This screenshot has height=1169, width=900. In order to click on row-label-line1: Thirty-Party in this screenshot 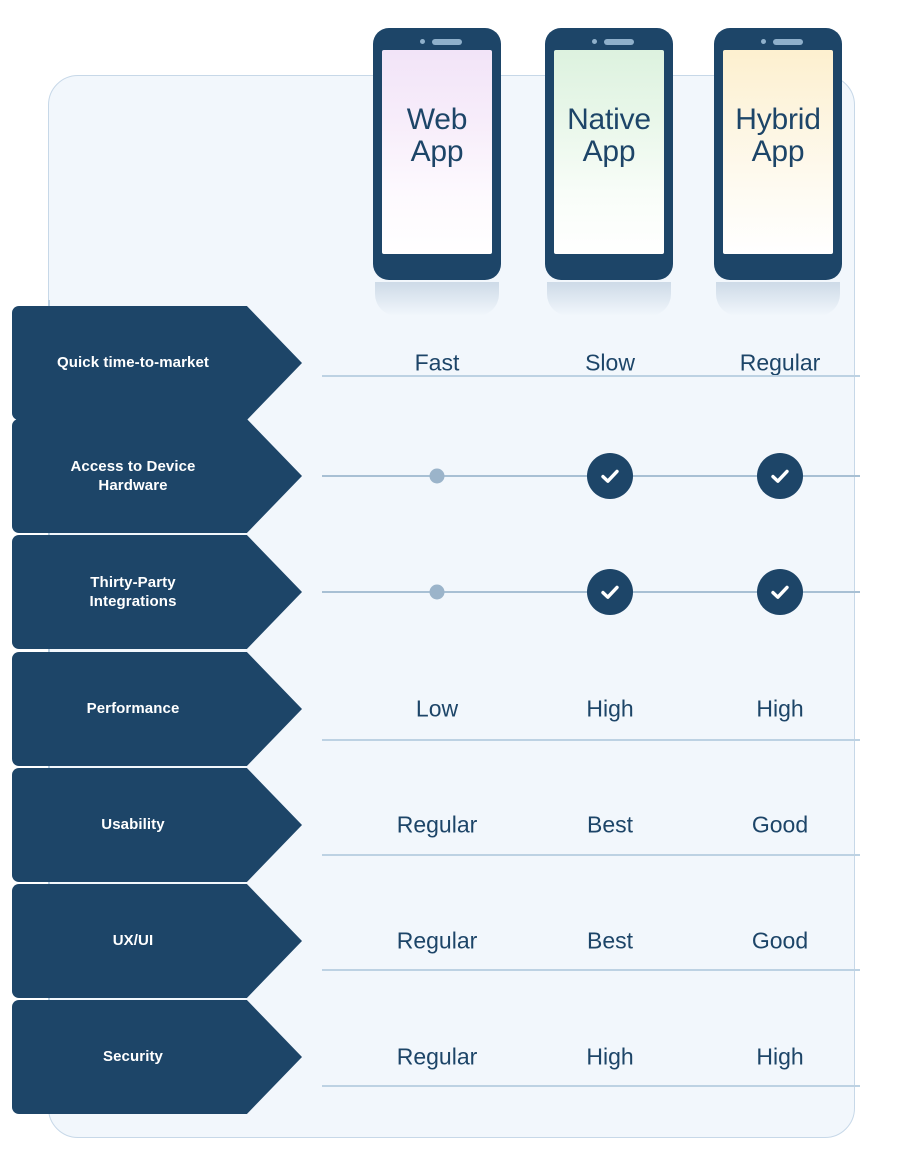, I will do `click(133, 582)`.